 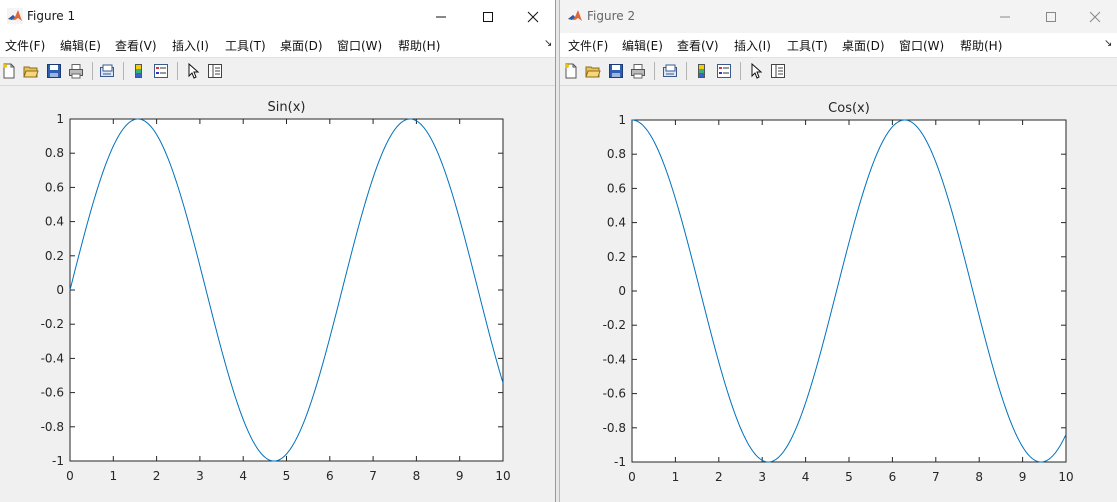 What do you see at coordinates (838, 16) in the screenshot?
I see `title-bar: Figure 2` at bounding box center [838, 16].